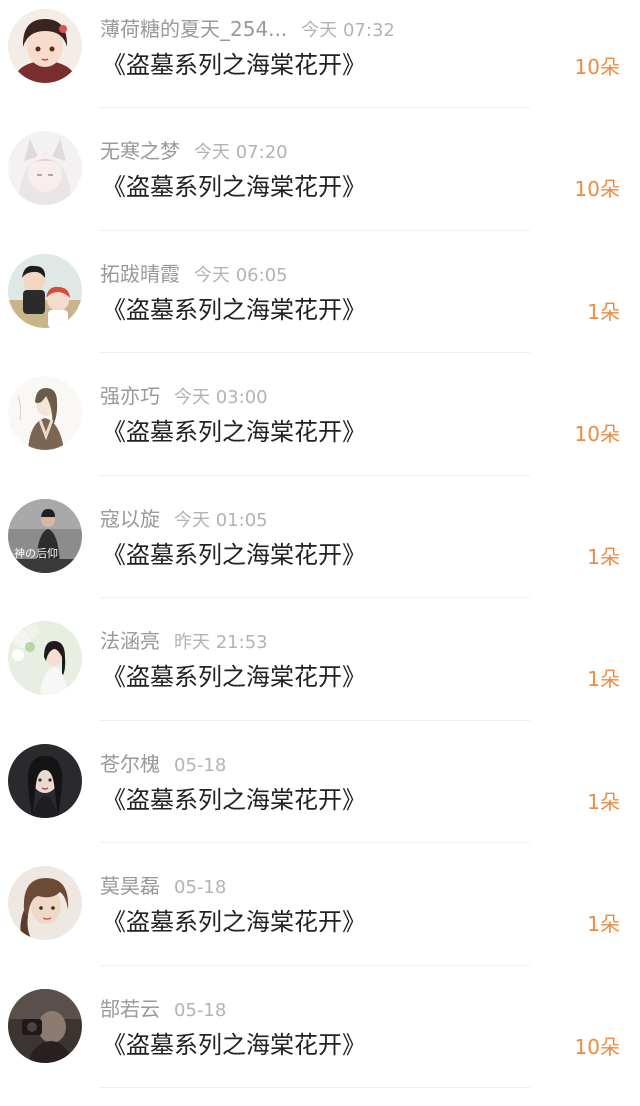  Describe the element at coordinates (241, 152) in the screenshot. I see `timestamp: 今天 07:20` at that location.